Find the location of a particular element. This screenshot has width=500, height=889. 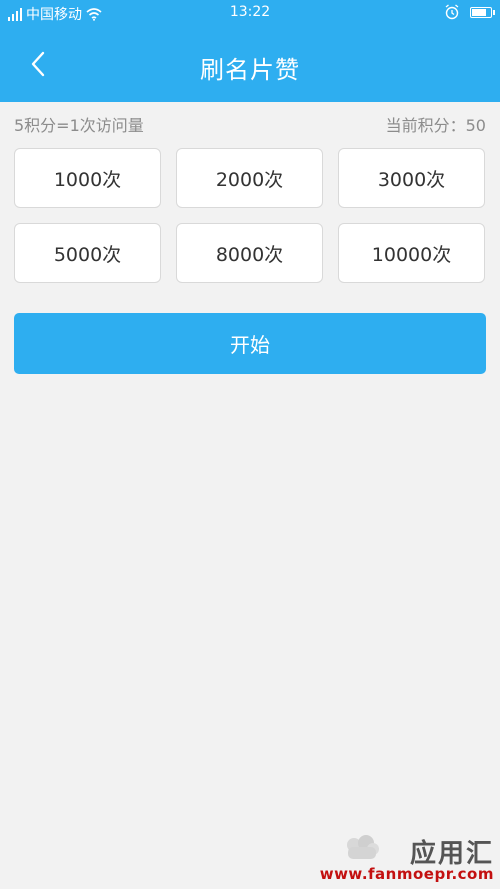

option-8000-button: 8000次 is located at coordinates (249, 253).